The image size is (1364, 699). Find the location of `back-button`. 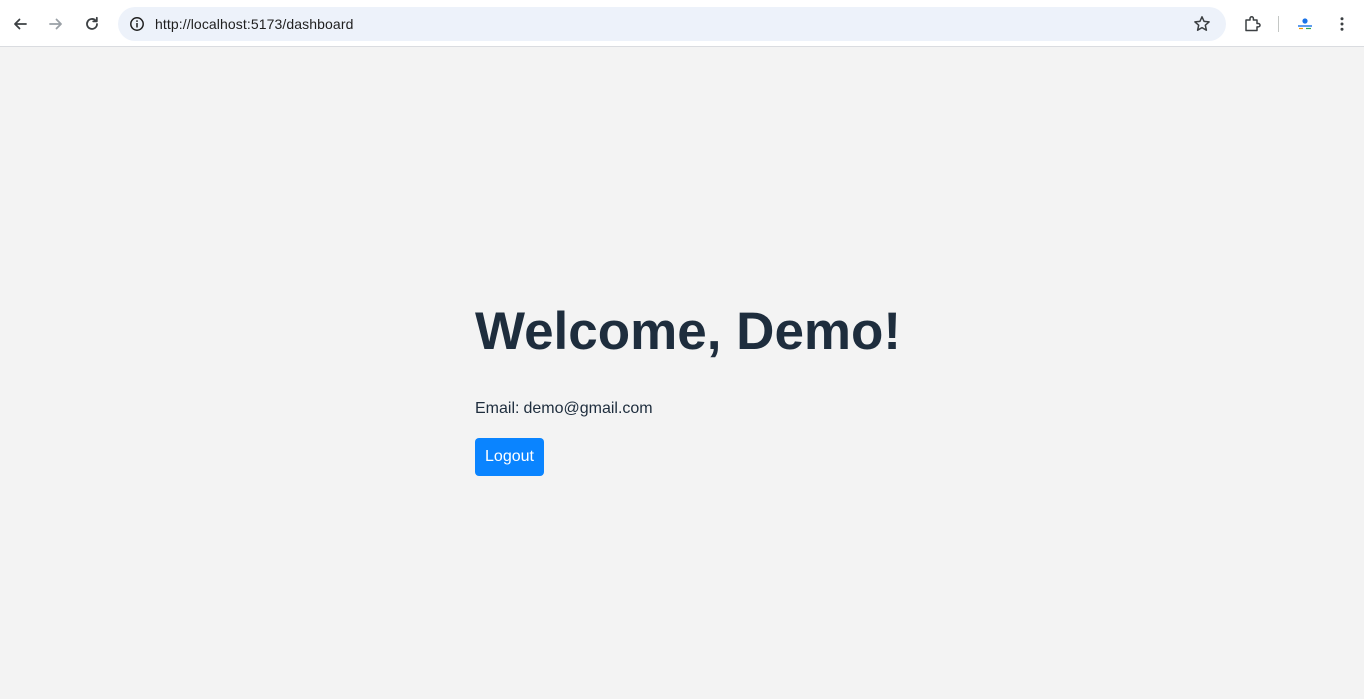

back-button is located at coordinates (20, 24).